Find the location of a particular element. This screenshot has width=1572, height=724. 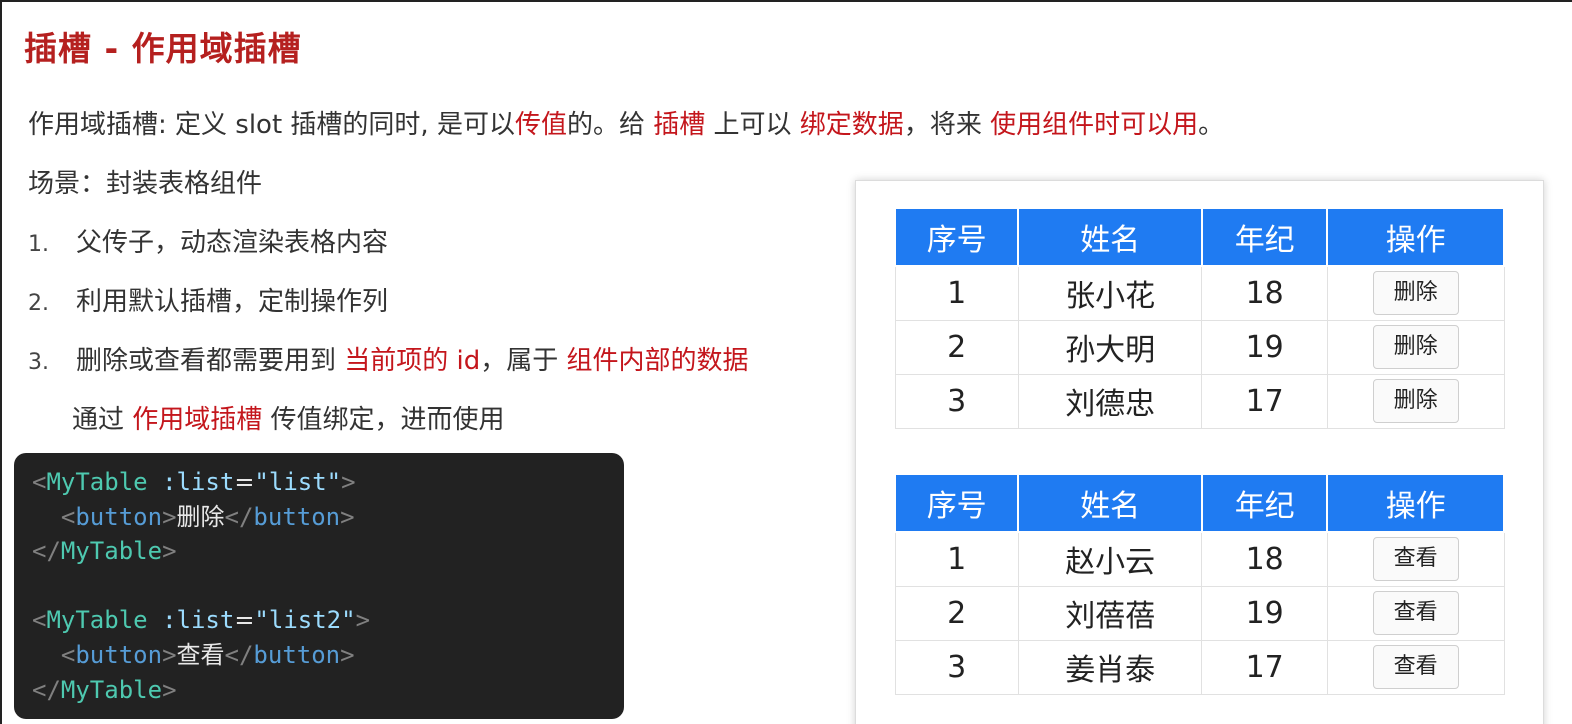

list-item-text: 利用默认插槽，定制操作列 is located at coordinates (232, 302).